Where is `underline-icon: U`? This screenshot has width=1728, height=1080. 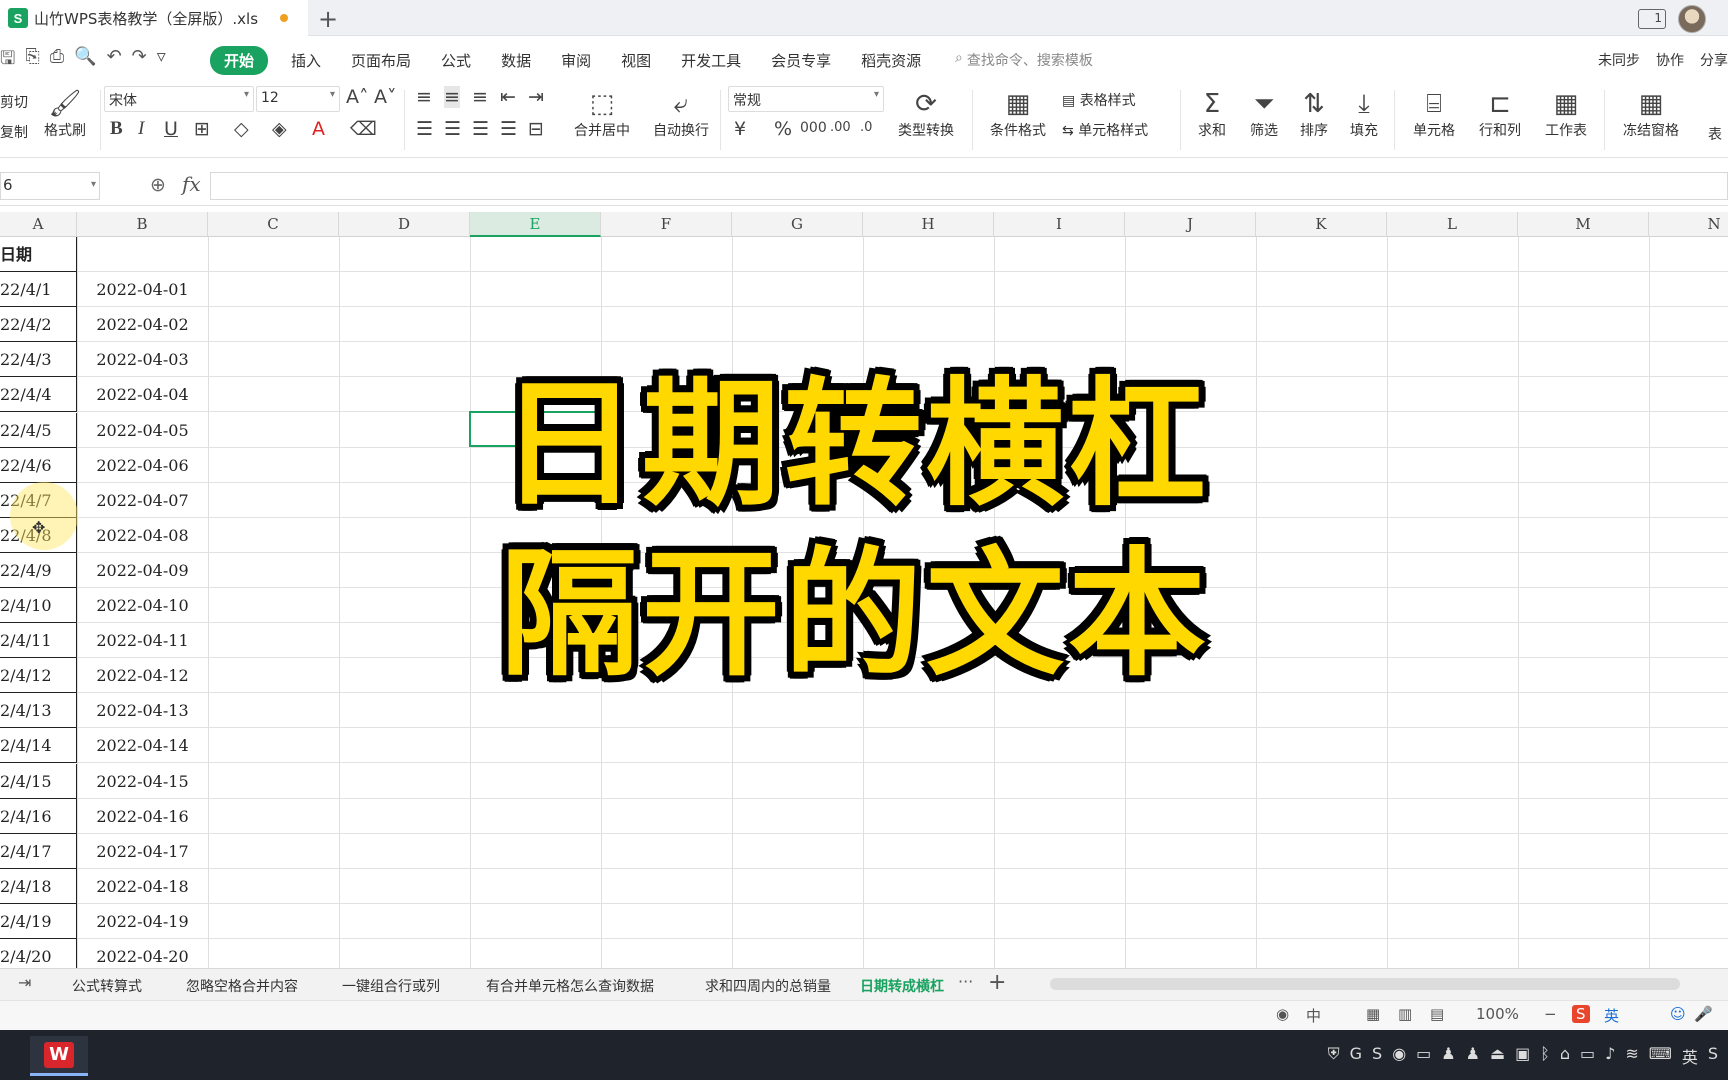 underline-icon: U is located at coordinates (171, 129).